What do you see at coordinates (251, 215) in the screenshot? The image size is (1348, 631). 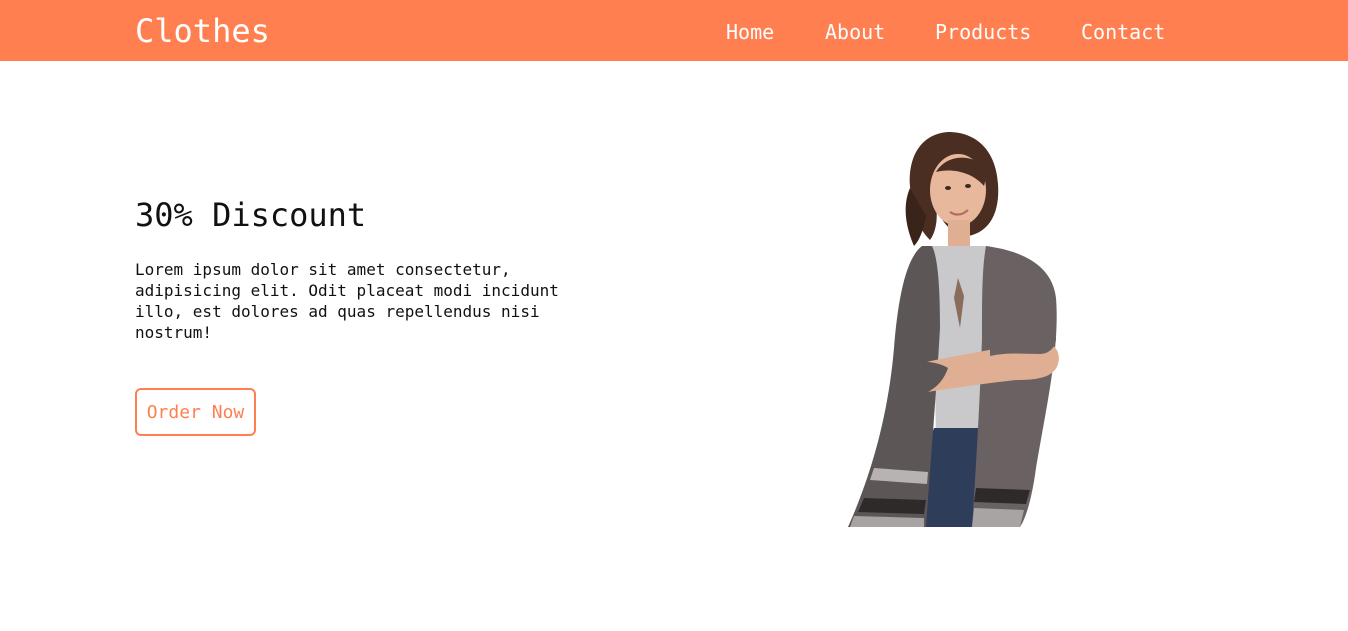 I see `hero-title: 30% Discount` at bounding box center [251, 215].